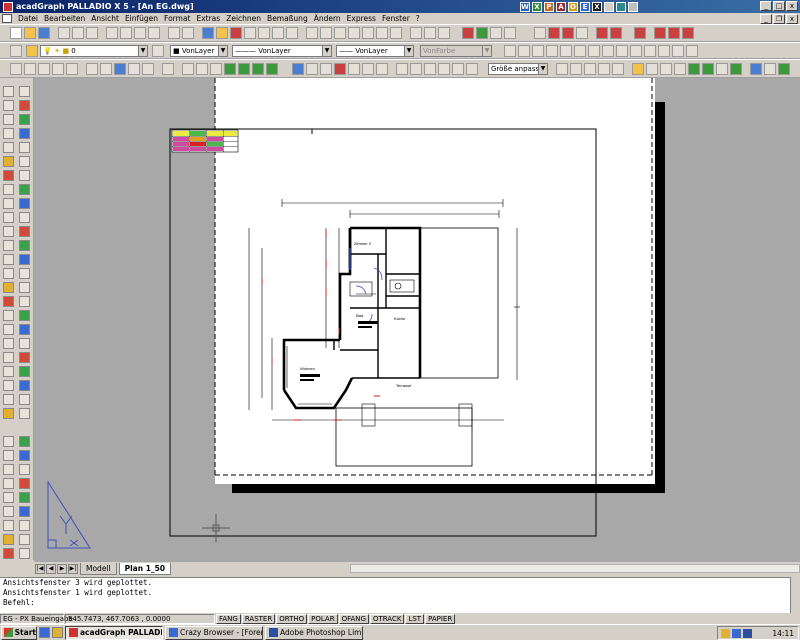  What do you see at coordinates (24, 399) in the screenshot?
I see `draw-tool-46-icon` at bounding box center [24, 399].